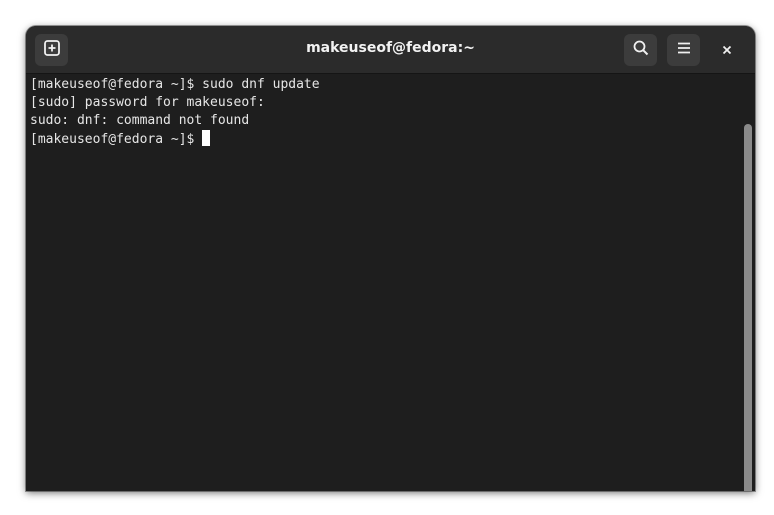  Describe the element at coordinates (140, 120) in the screenshot. I see `terminal-line: sudo: dnf: command not found` at that location.